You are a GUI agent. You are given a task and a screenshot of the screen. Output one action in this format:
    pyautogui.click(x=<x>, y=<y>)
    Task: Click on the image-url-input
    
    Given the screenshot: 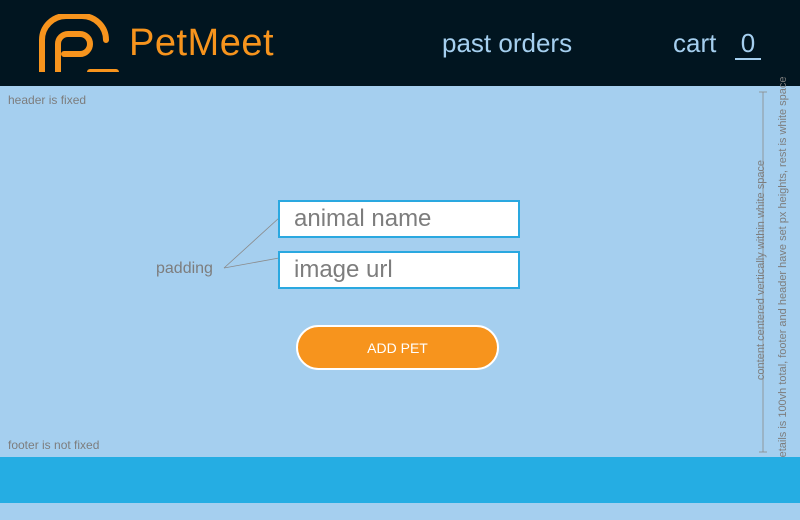 What is the action you would take?
    pyautogui.click(x=399, y=270)
    